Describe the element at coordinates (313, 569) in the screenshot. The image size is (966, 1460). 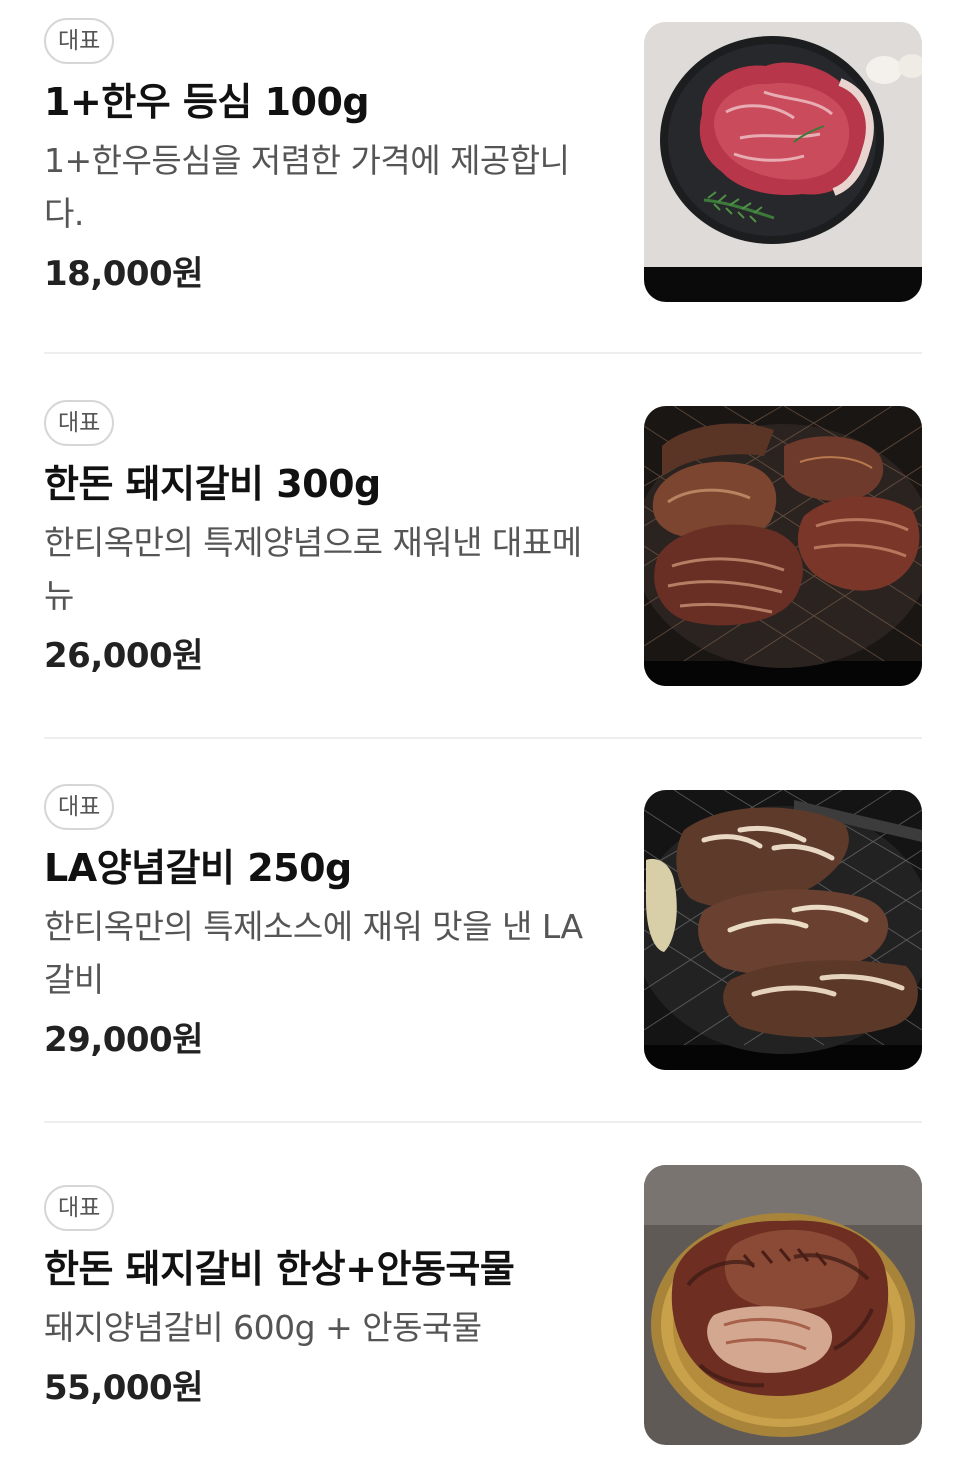
I see `menu-item-description: 한티옥만의 특제양념으로 재워낸 대표메뉴` at that location.